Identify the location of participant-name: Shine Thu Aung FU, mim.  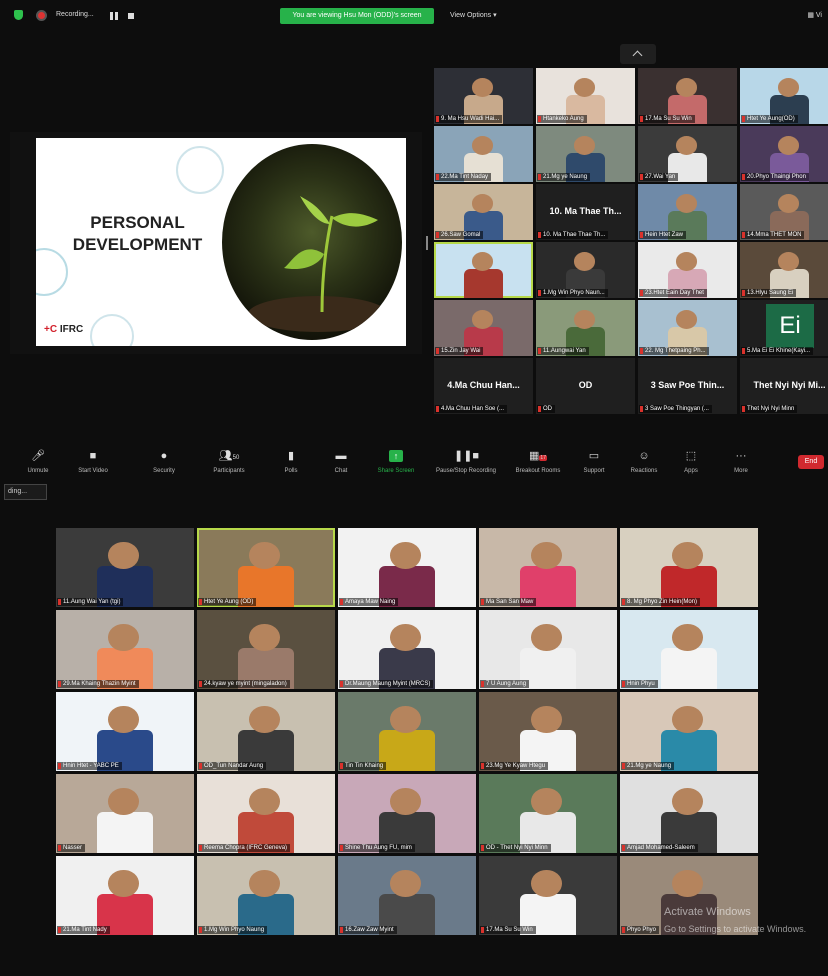
(377, 848).